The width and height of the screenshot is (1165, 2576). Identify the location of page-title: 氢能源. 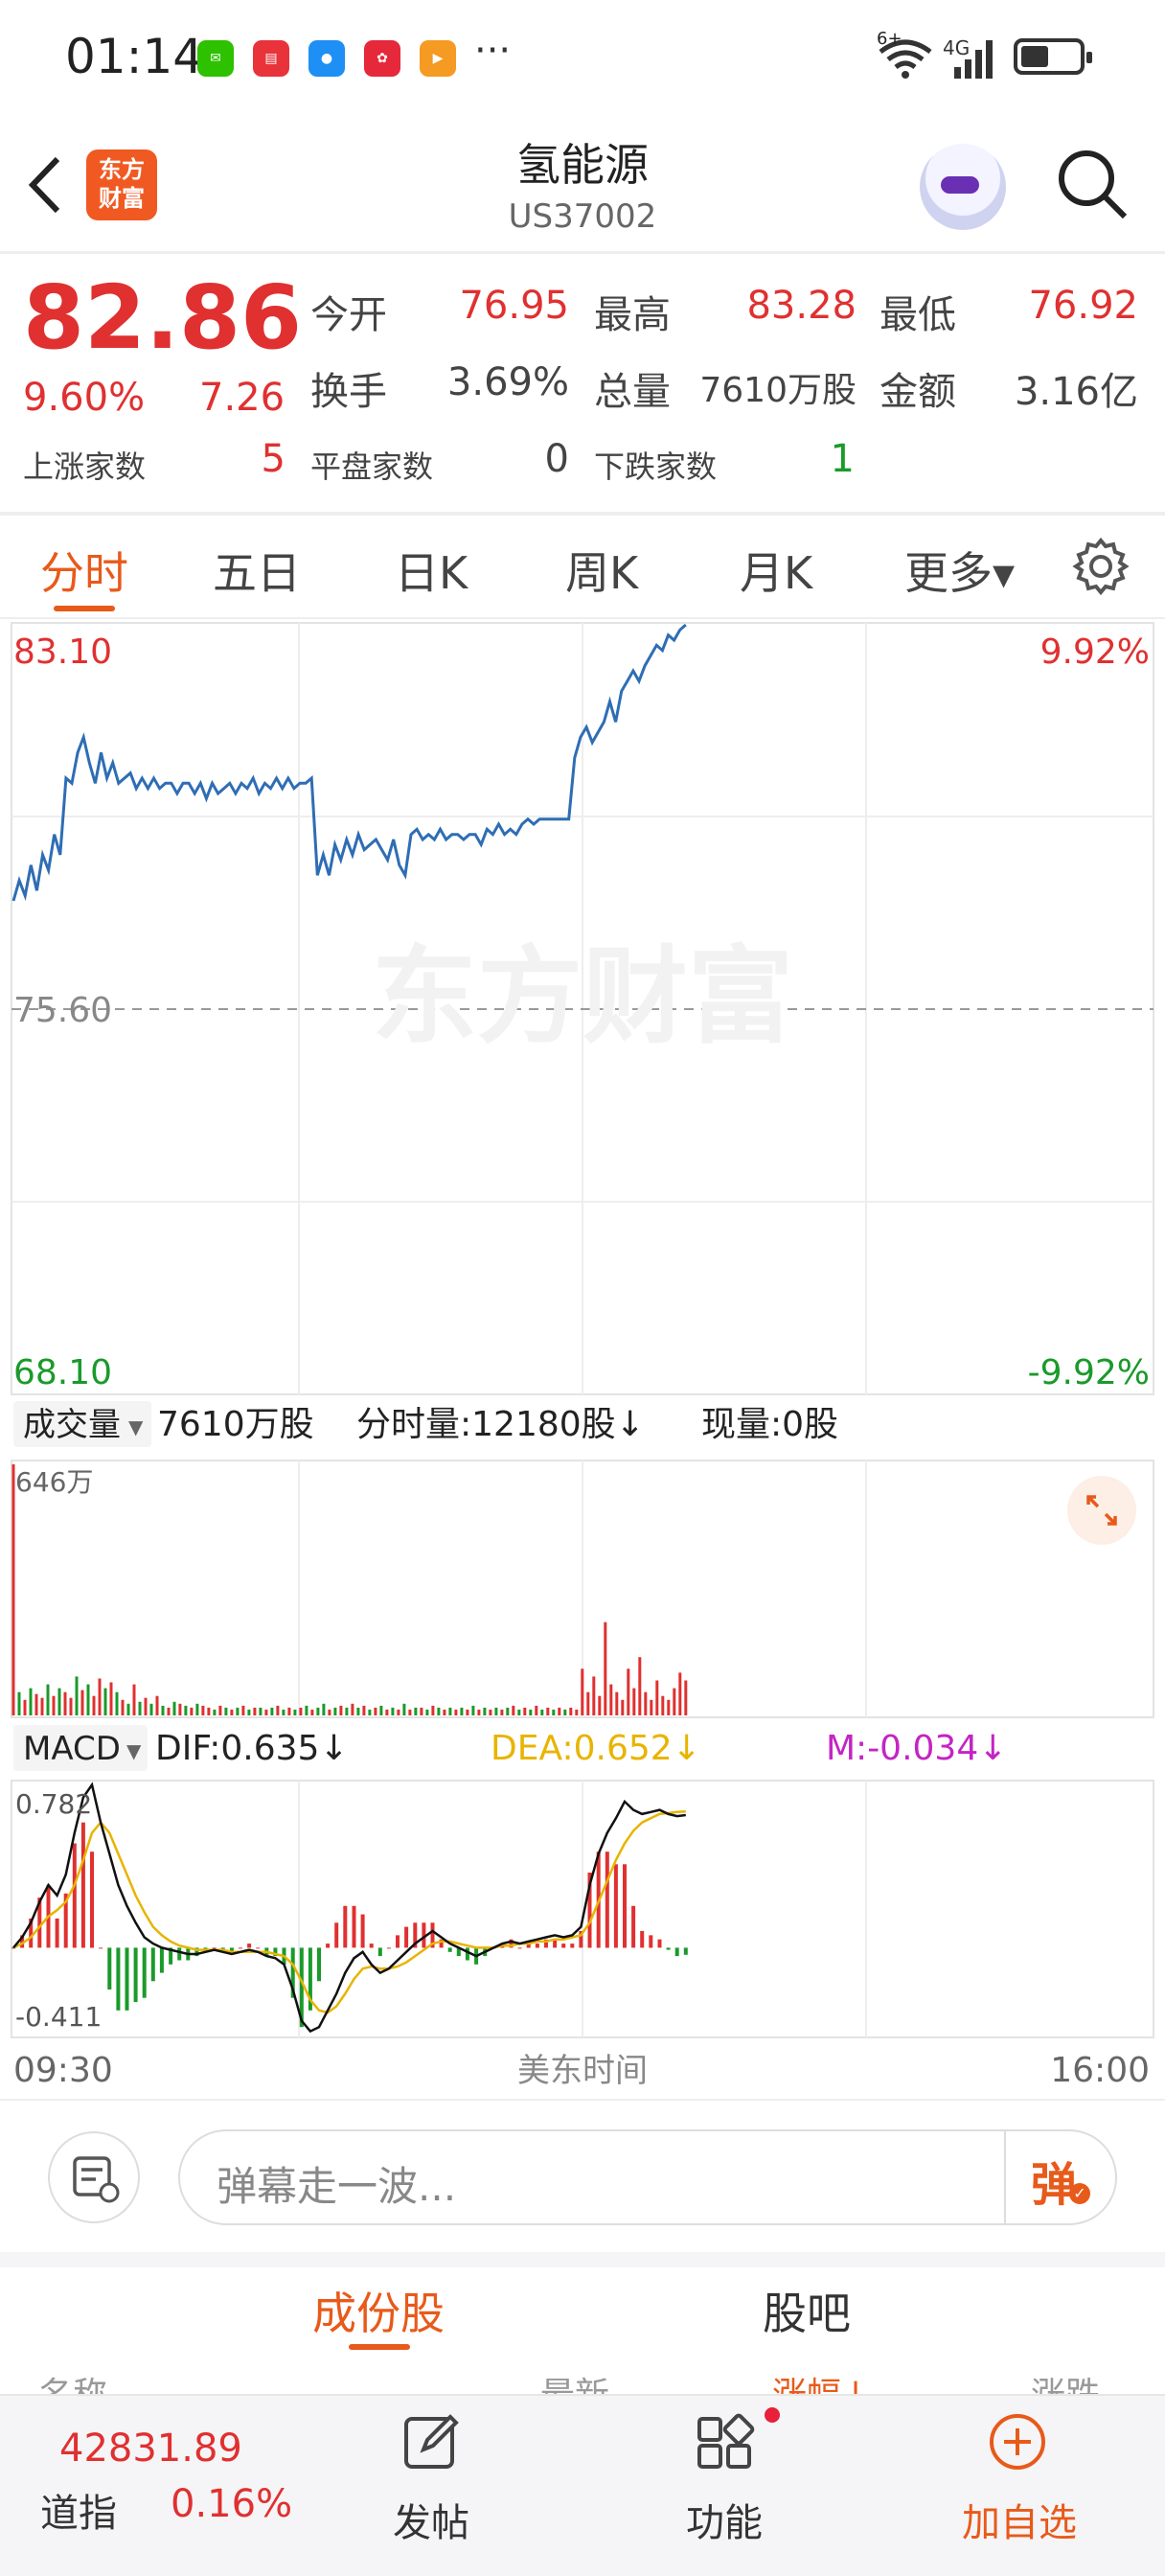
(582, 165).